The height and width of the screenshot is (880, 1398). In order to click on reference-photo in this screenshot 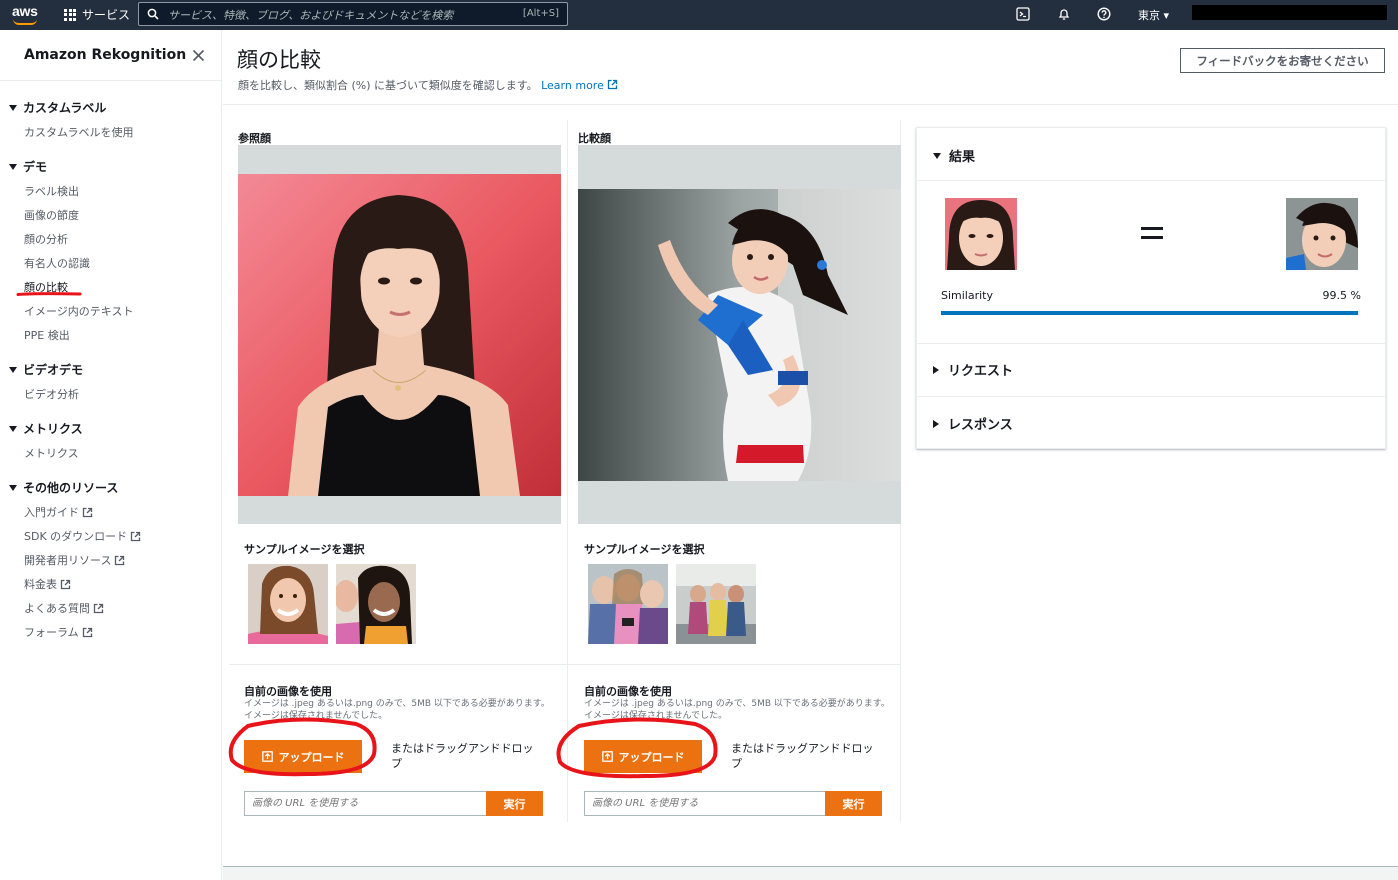, I will do `click(399, 335)`.